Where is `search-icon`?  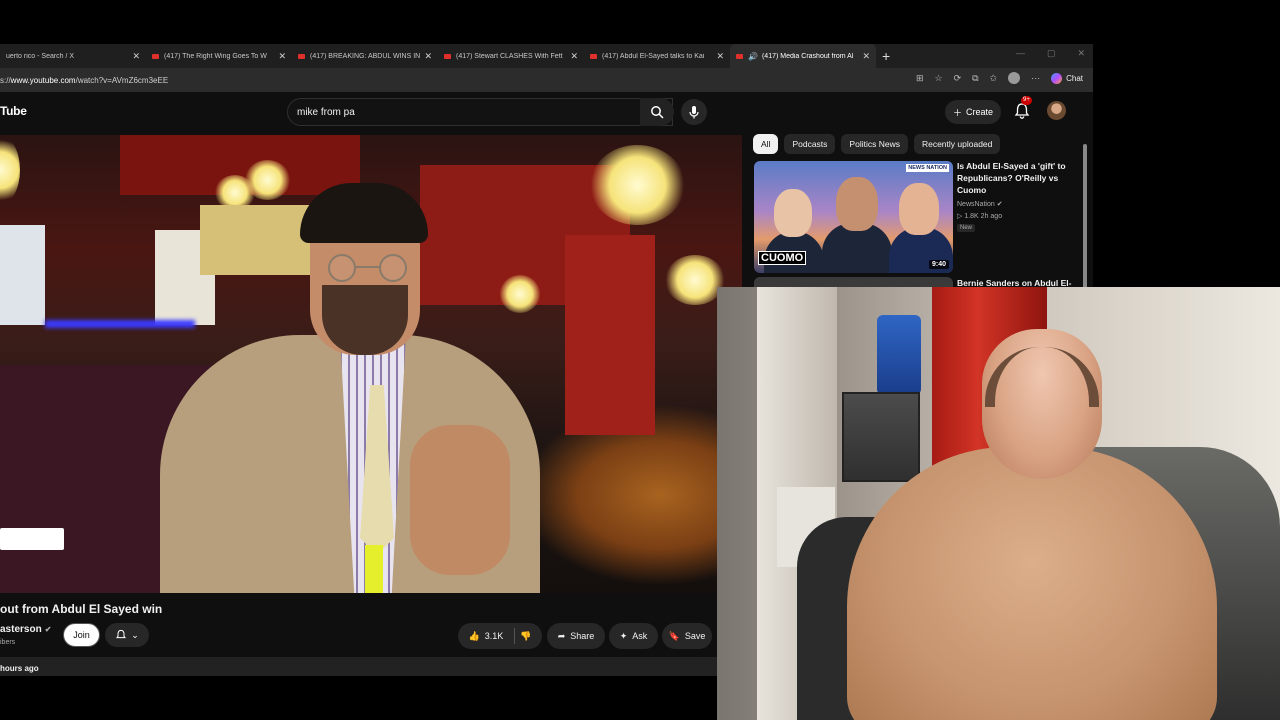 search-icon is located at coordinates (657, 112).